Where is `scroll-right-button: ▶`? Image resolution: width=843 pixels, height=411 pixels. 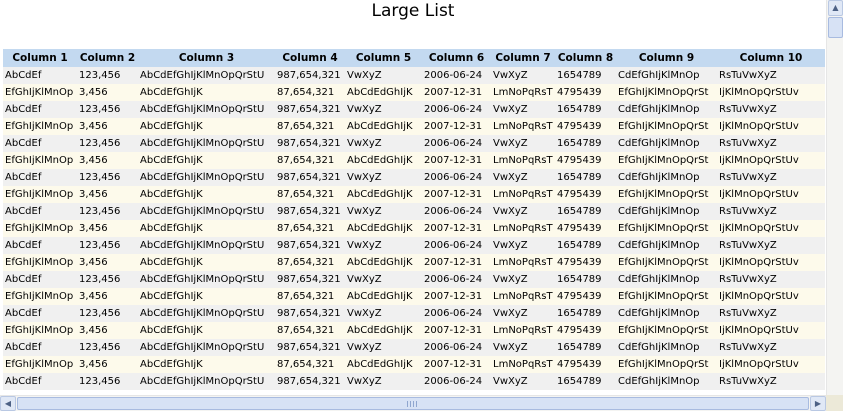 scroll-right-button: ▶ is located at coordinates (818, 403).